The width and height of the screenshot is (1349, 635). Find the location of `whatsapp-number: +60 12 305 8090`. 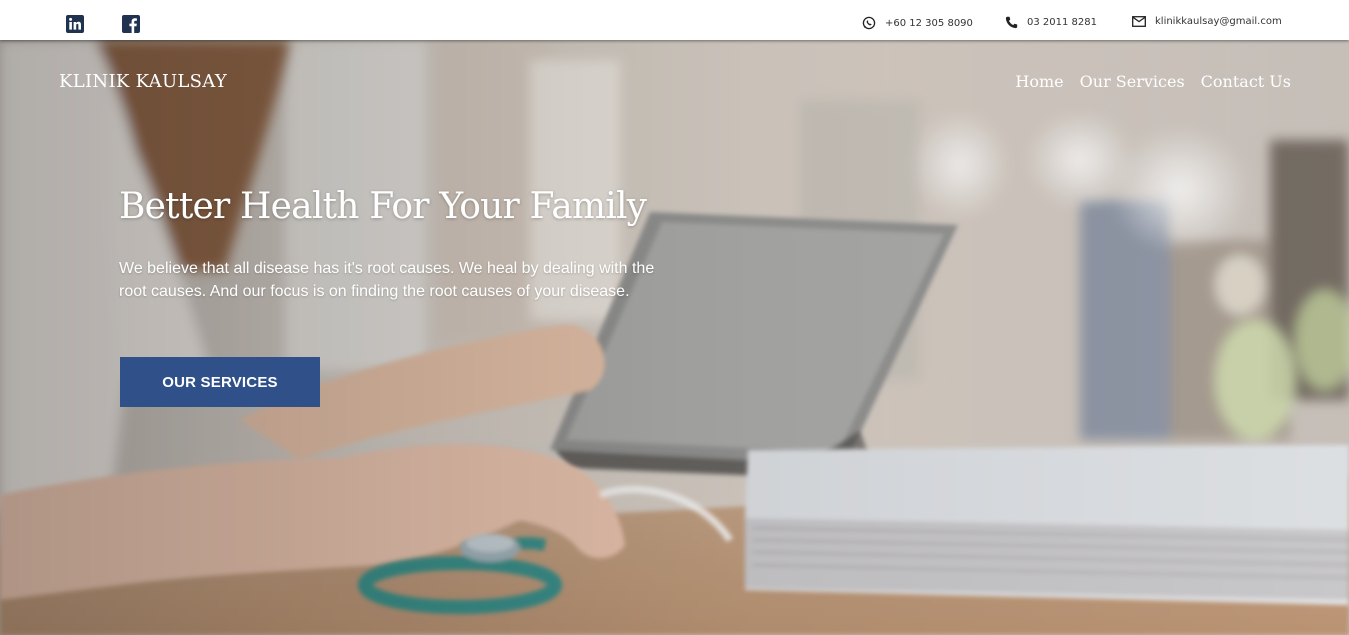

whatsapp-number: +60 12 305 8090 is located at coordinates (929, 23).